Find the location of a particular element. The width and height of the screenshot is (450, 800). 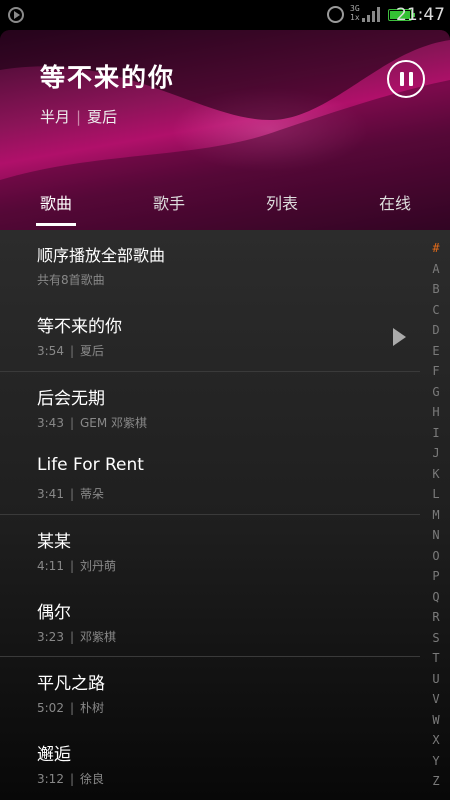

alarm-icon is located at coordinates (335, 14).